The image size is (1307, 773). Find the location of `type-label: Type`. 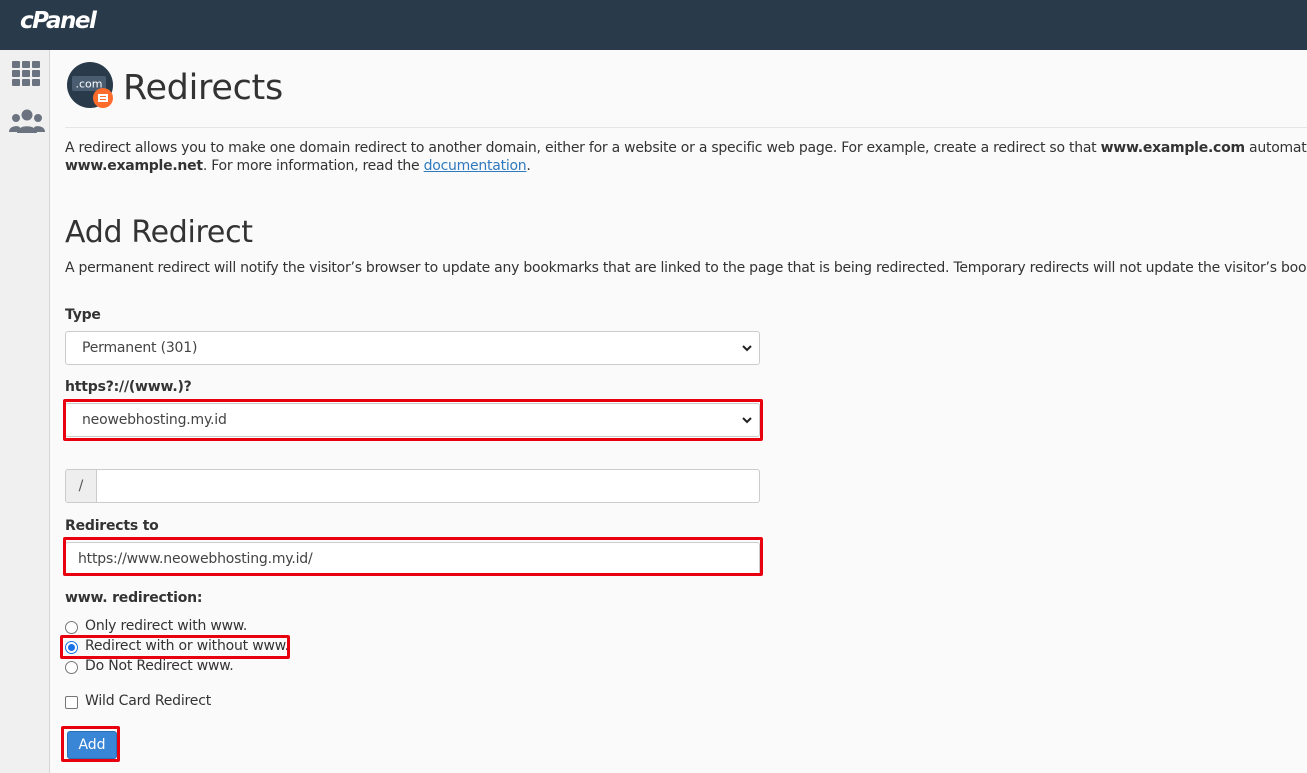

type-label: Type is located at coordinates (83, 315).